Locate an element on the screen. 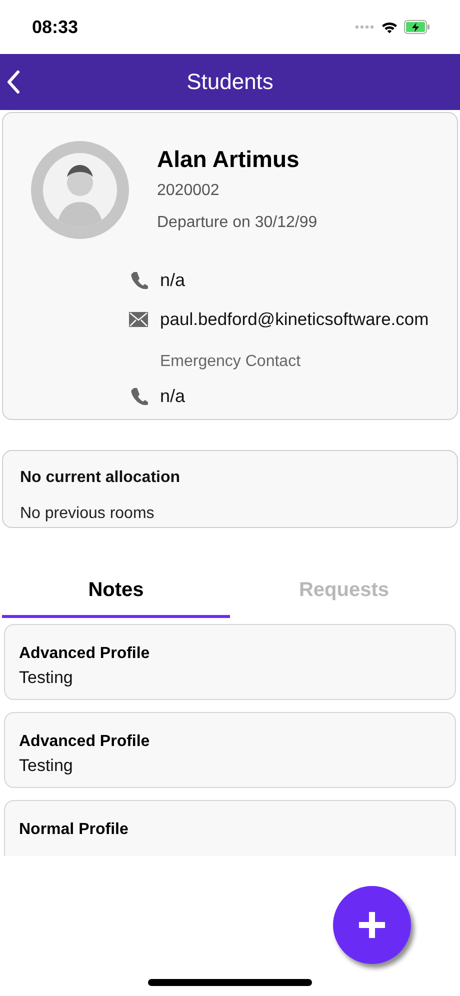 Image resolution: width=460 pixels, height=996 pixels. back-icon is located at coordinates (13, 82).